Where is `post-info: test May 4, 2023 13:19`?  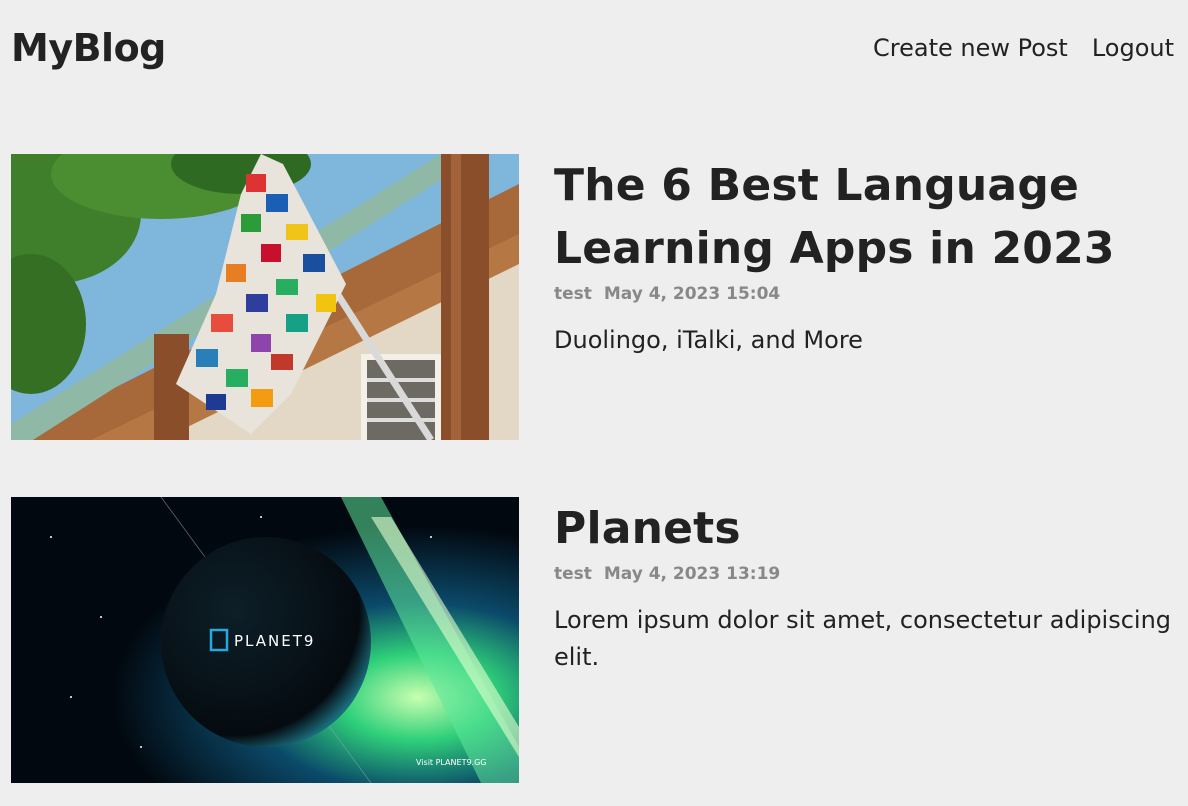 post-info: test May 4, 2023 13:19 is located at coordinates (864, 574).